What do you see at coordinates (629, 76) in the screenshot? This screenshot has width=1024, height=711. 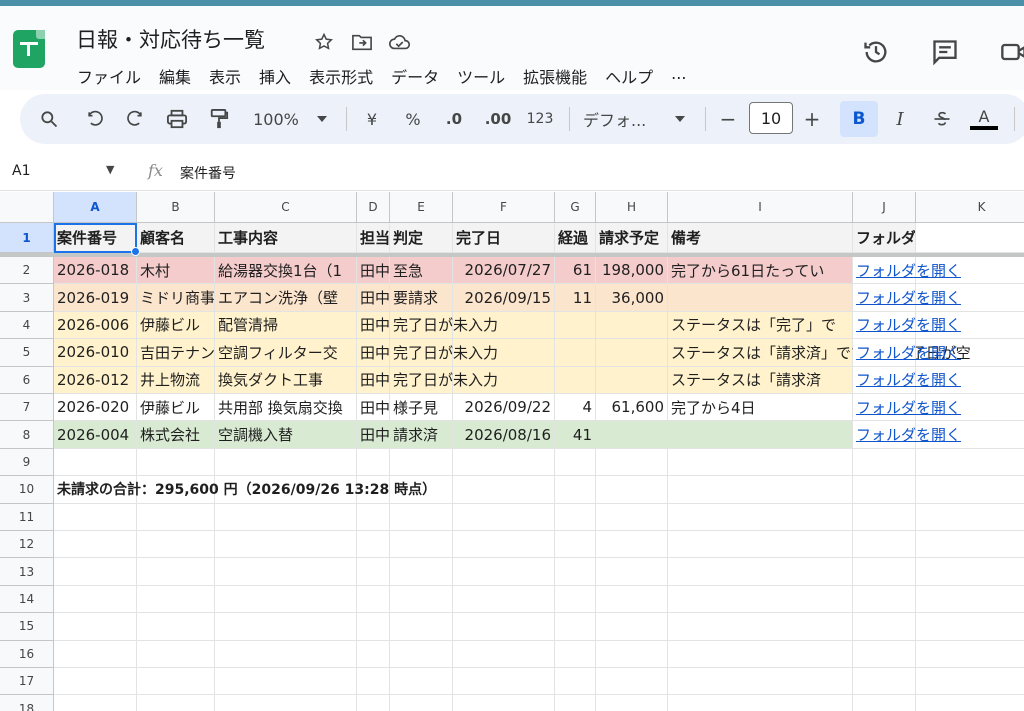 I see `menu-help: ヘルプ` at bounding box center [629, 76].